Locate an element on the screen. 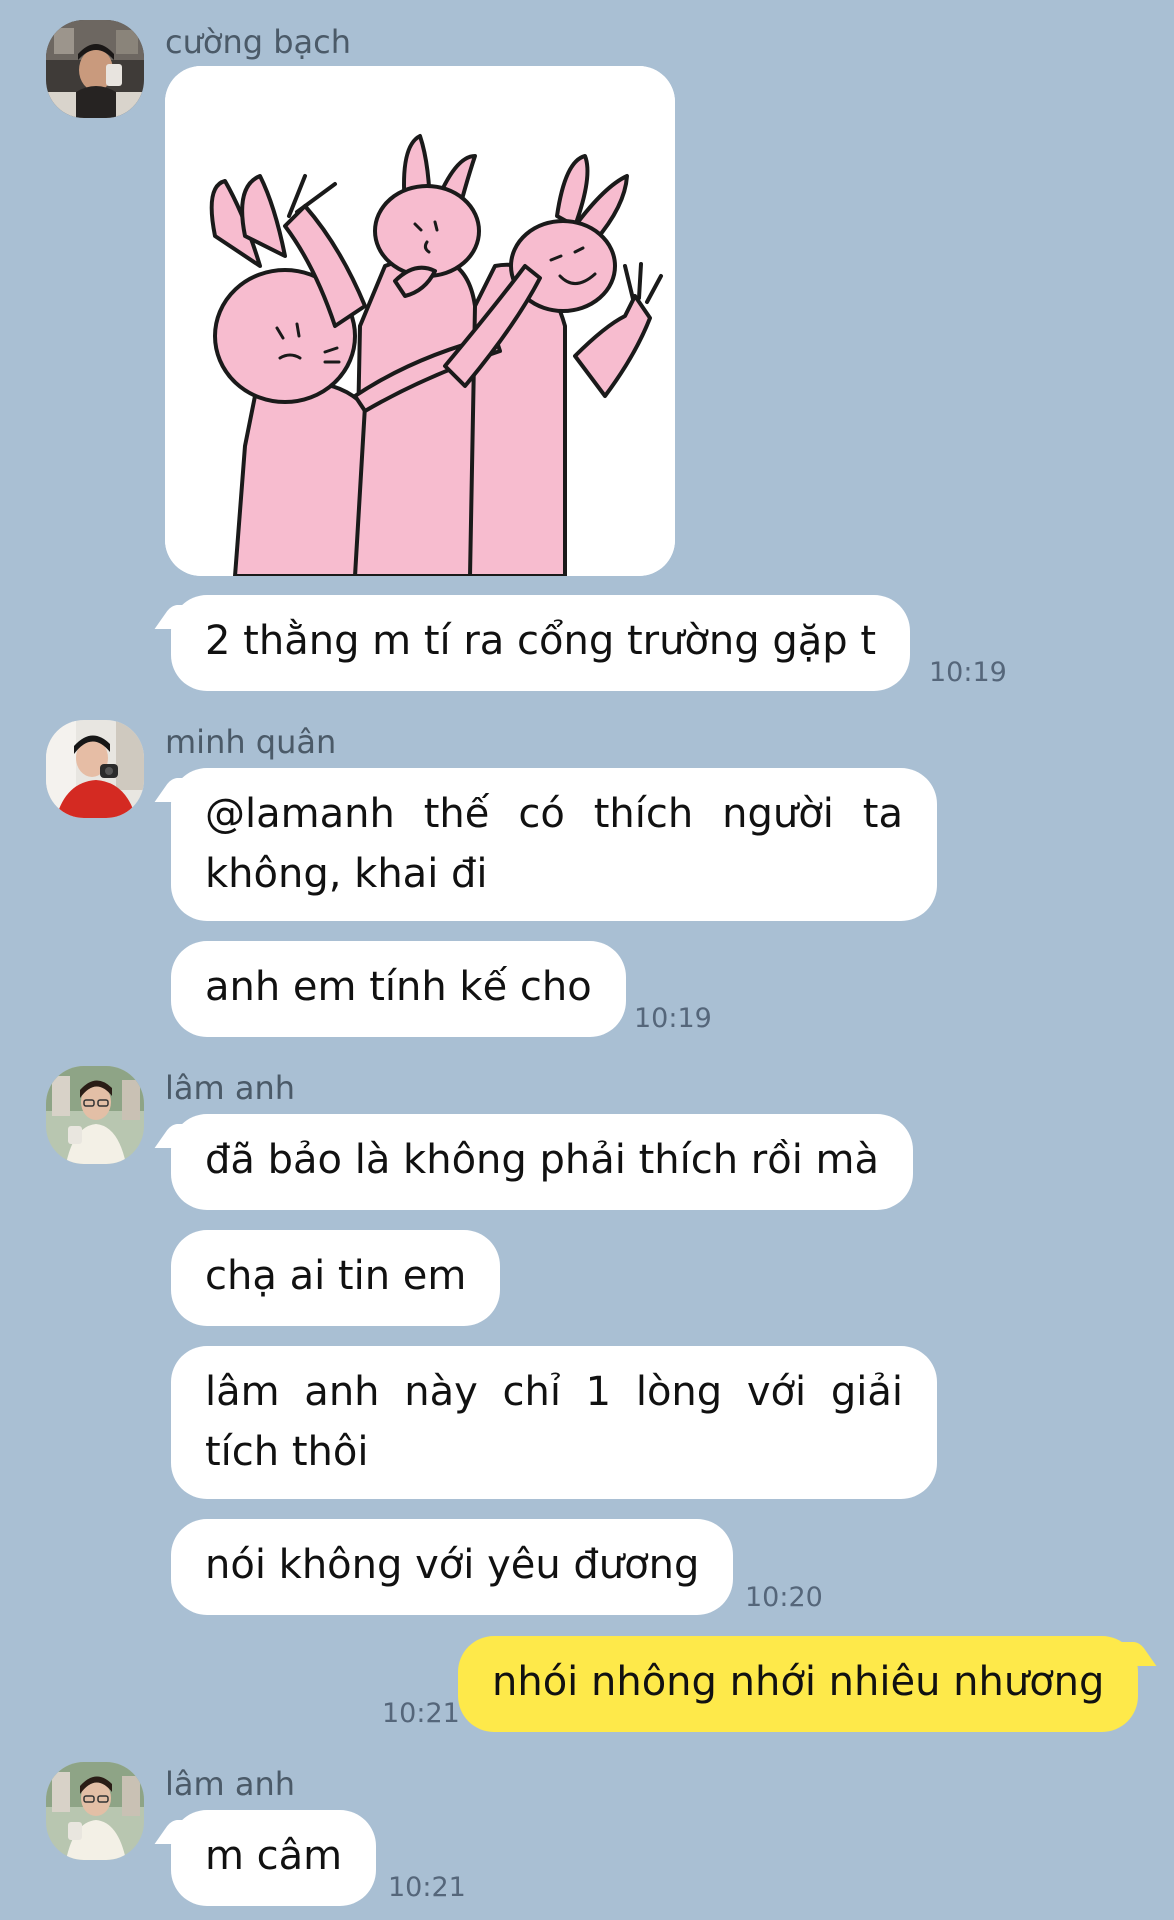 The width and height of the screenshot is (1174, 1920). avatar-cuong-bach is located at coordinates (95, 69).